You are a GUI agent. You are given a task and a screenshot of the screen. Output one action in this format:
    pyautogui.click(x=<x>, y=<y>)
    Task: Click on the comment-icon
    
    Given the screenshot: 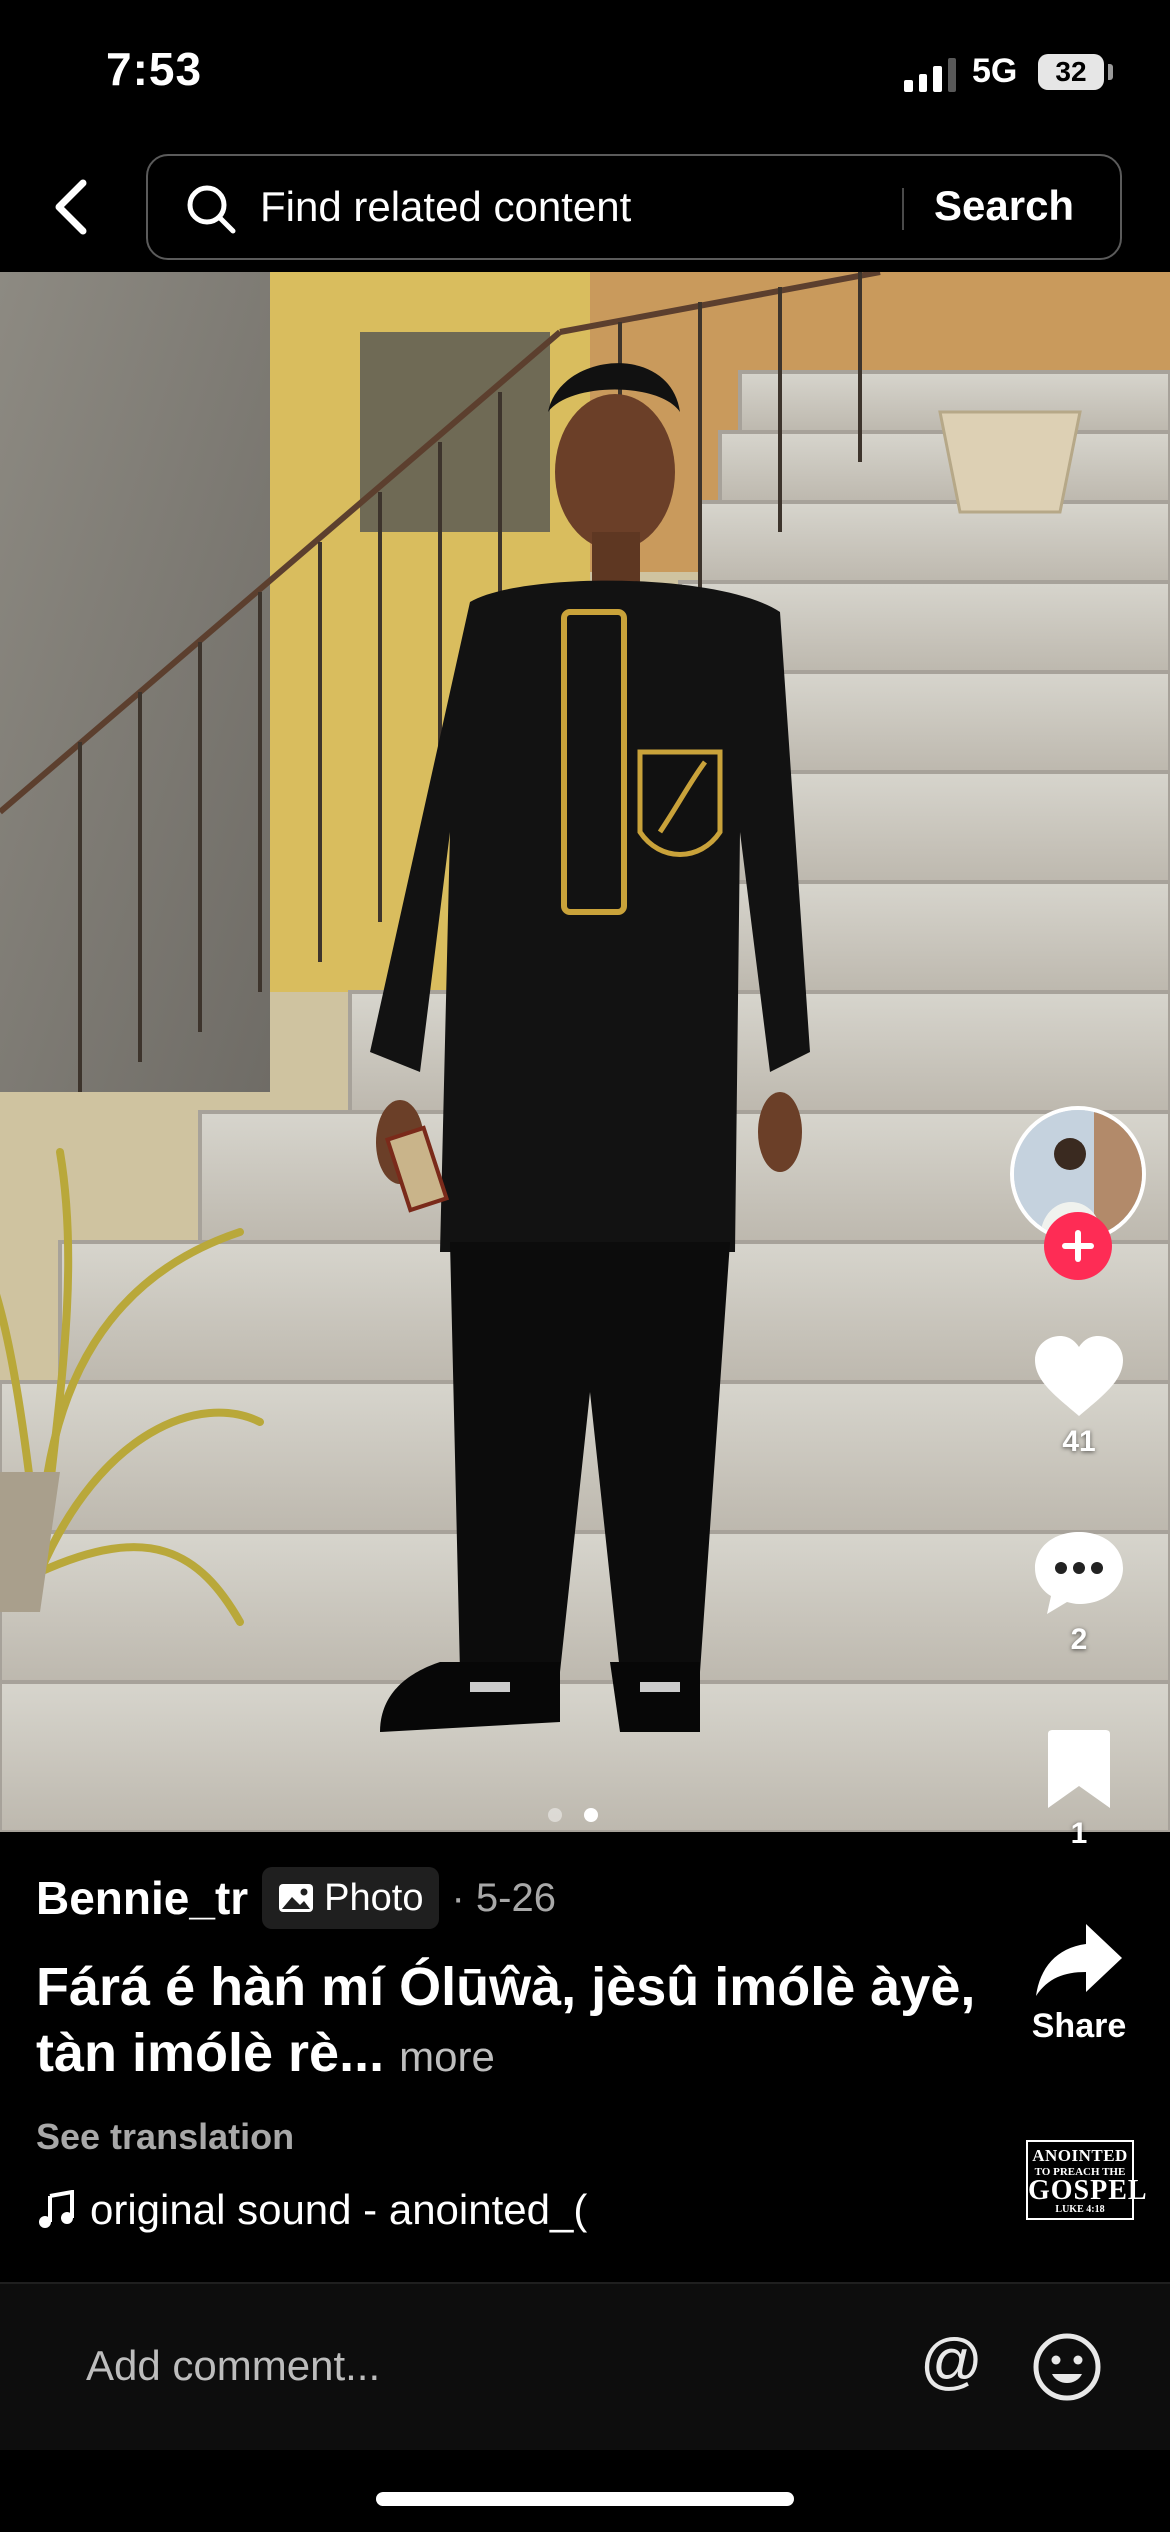 What is the action you would take?
    pyautogui.click(x=1079, y=1573)
    